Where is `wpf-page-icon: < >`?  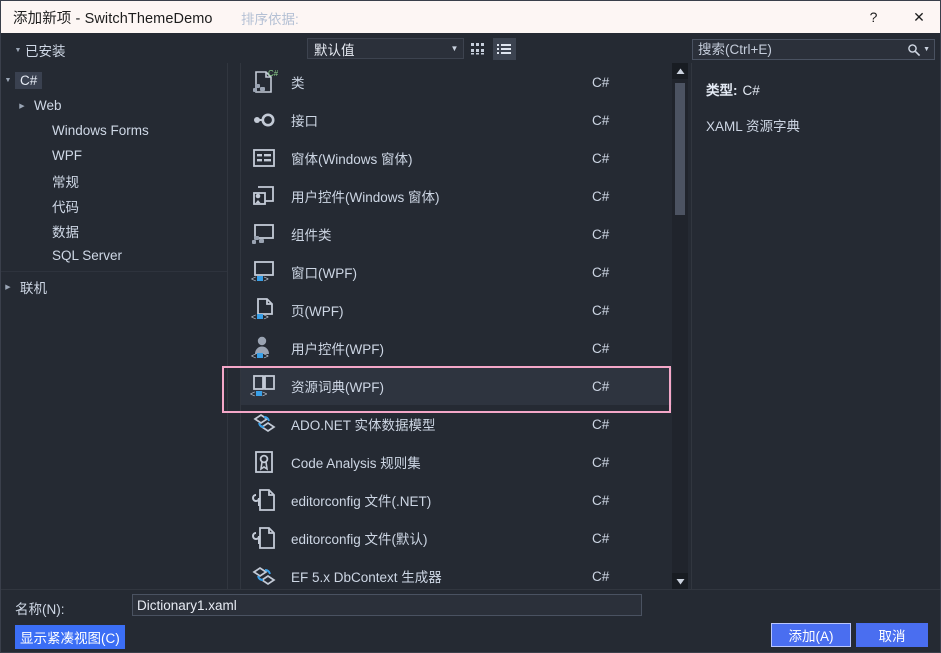 wpf-page-icon: < > is located at coordinates (264, 310).